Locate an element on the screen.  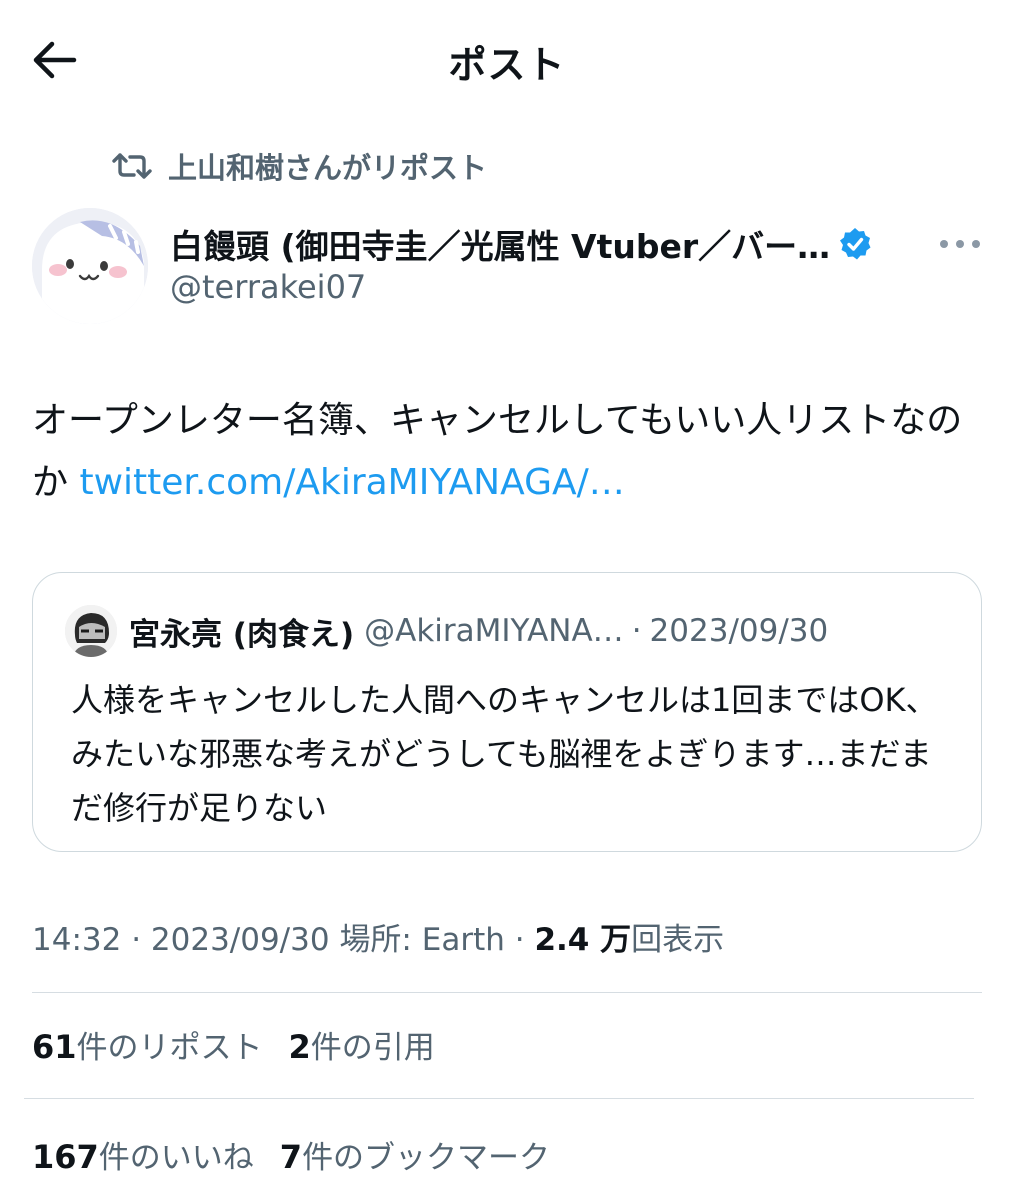
post-location: 場所: Earth · is located at coordinates (437, 940).